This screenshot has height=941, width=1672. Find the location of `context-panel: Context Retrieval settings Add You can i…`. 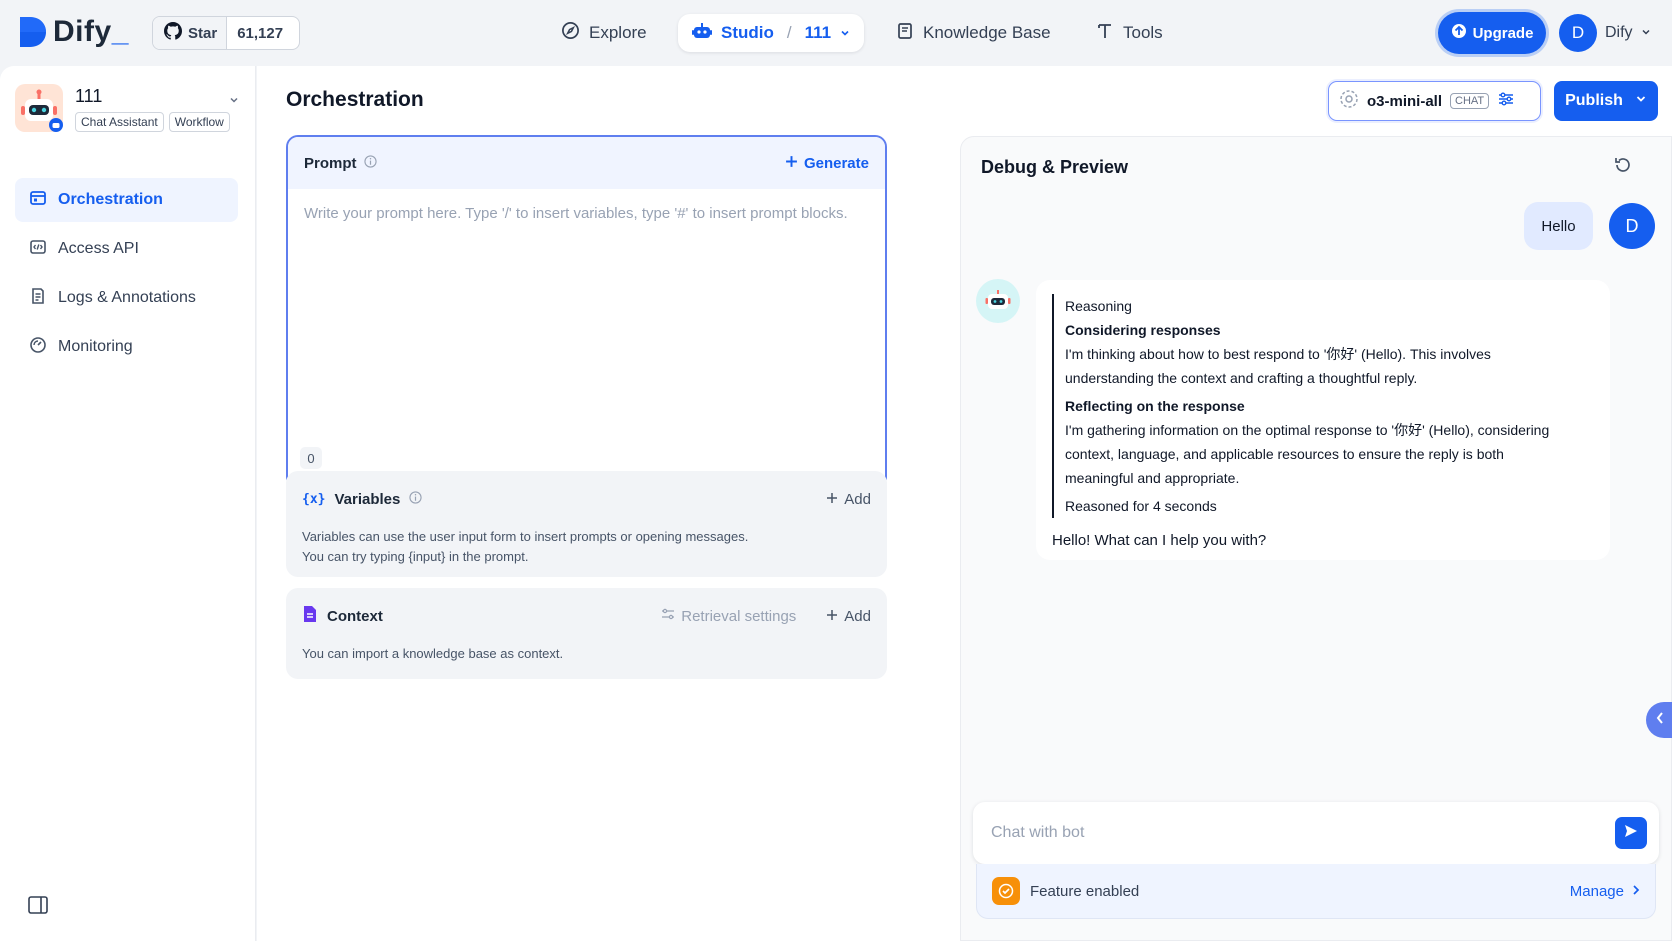

context-panel: Context Retrieval settings Add You can i… is located at coordinates (586, 633).